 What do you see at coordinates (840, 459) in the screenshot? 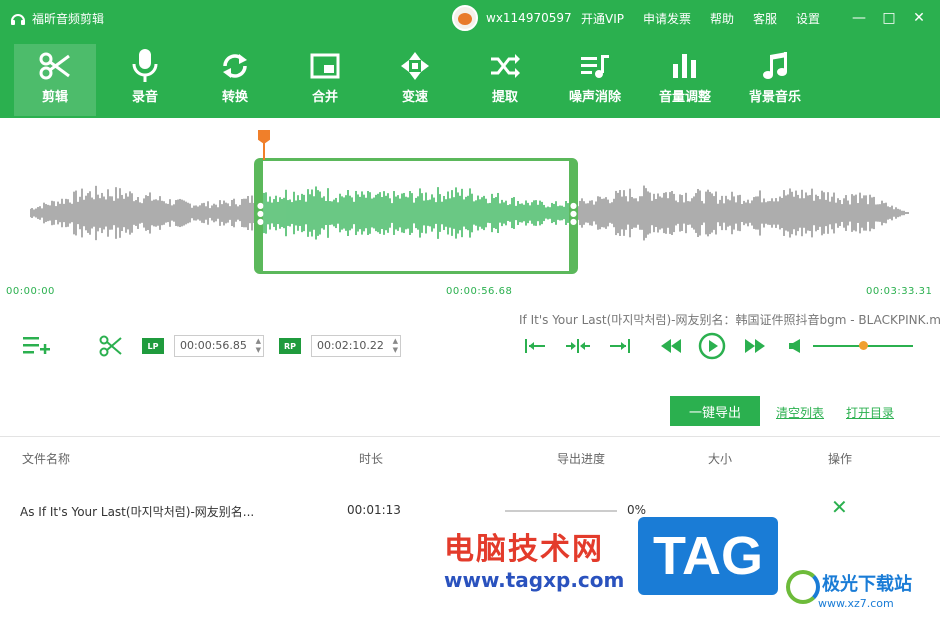
I see `header-ops: 操作` at bounding box center [840, 459].